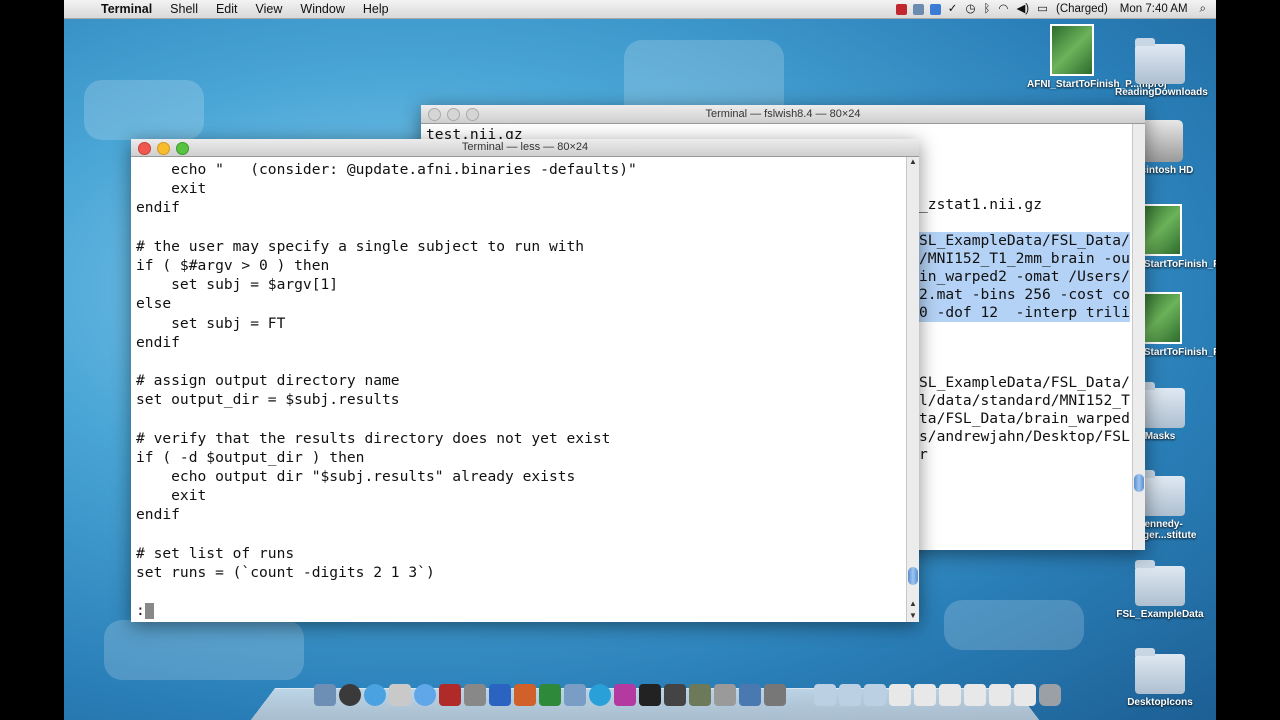  Describe the element at coordinates (400, 695) in the screenshot. I see `preview-icon` at that location.